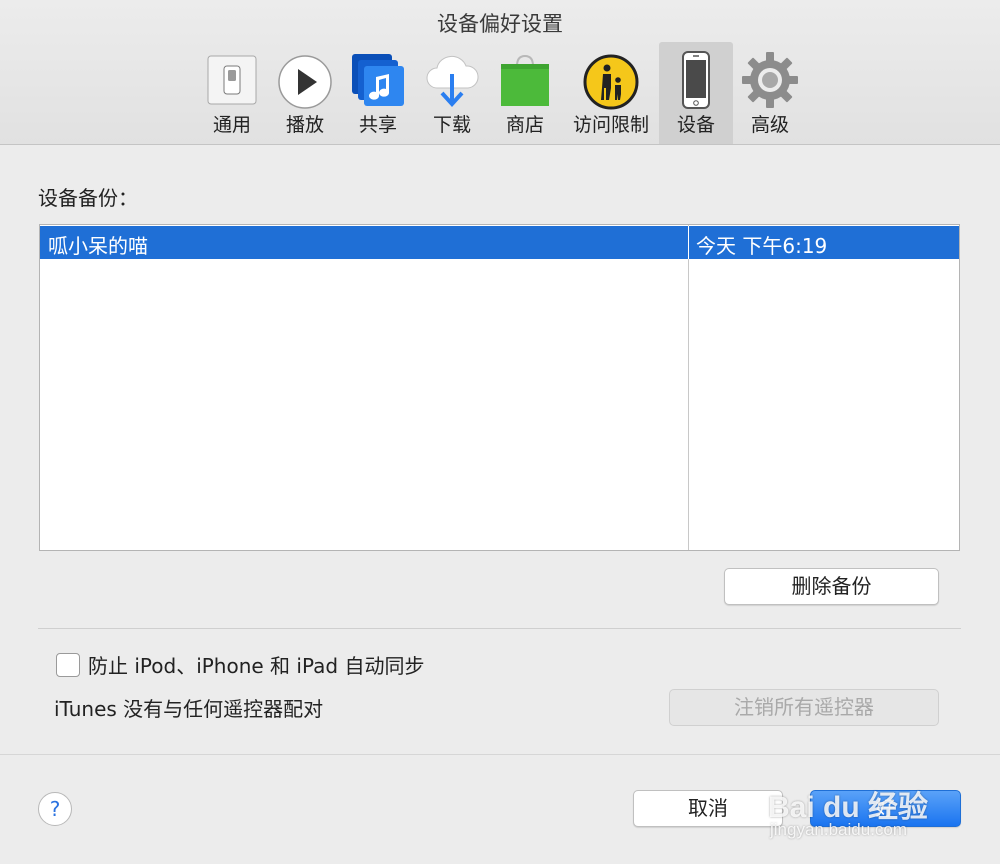 Image resolution: width=1000 pixels, height=864 pixels. I want to click on divider, so click(499, 628).